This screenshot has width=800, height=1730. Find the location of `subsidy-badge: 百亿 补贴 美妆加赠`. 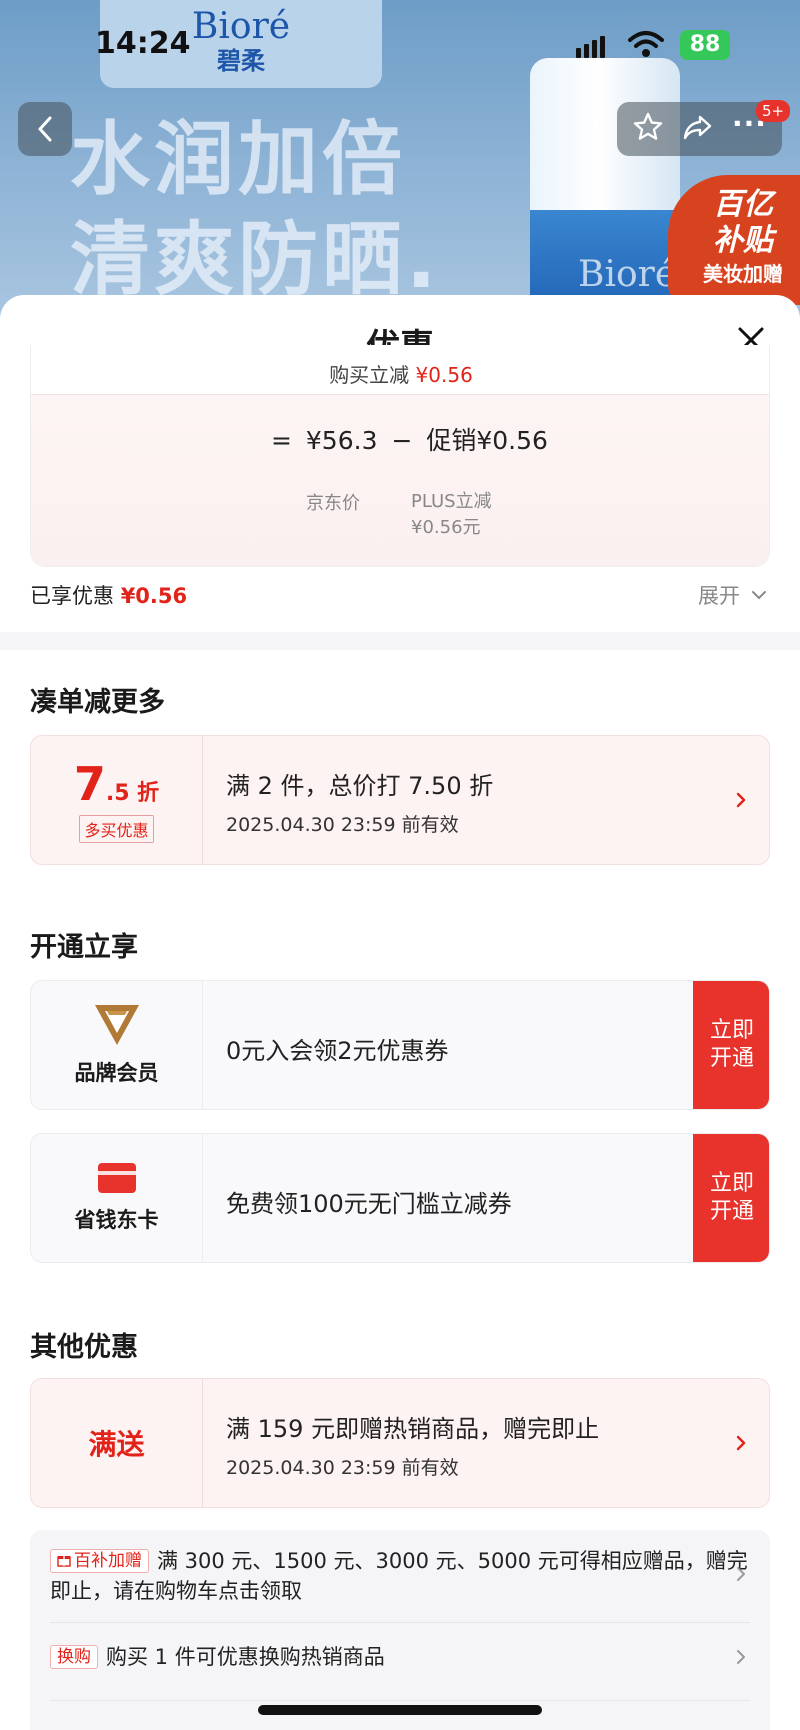

subsidy-badge: 百亿 补贴 美妆加赠 is located at coordinates (734, 240).